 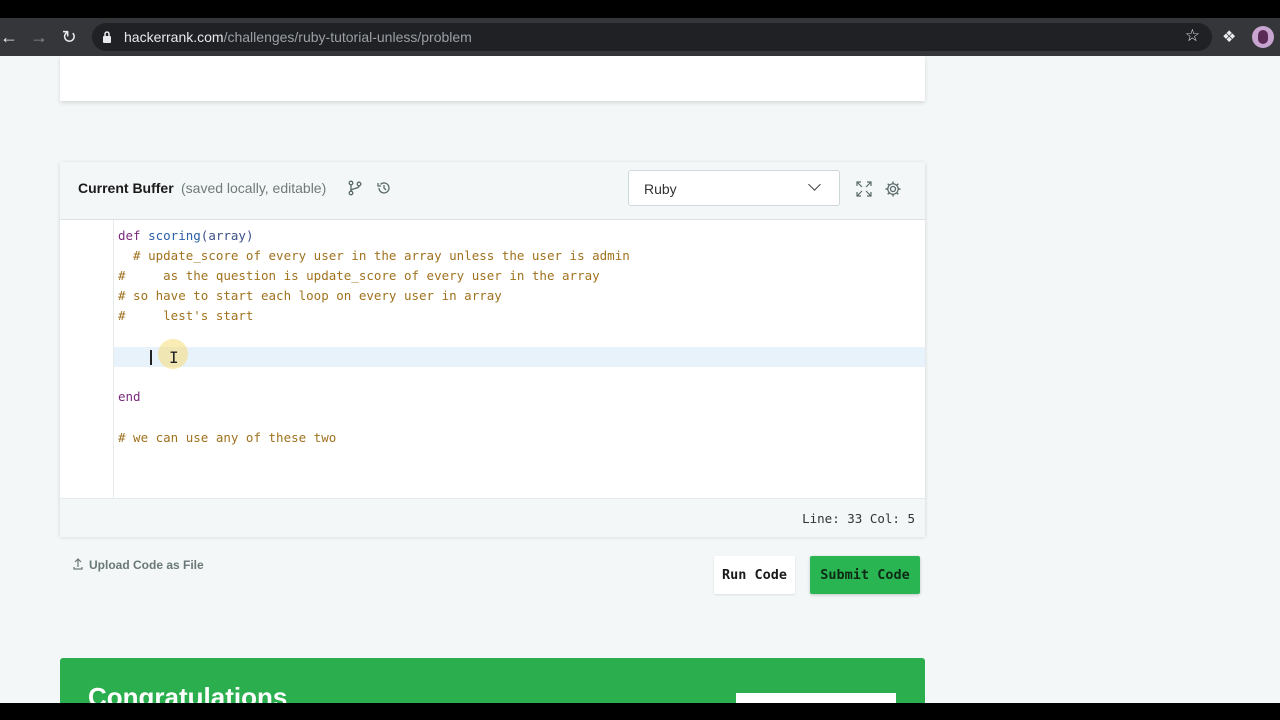 What do you see at coordinates (39, 37) in the screenshot?
I see `forward-arrow-icon: →` at bounding box center [39, 37].